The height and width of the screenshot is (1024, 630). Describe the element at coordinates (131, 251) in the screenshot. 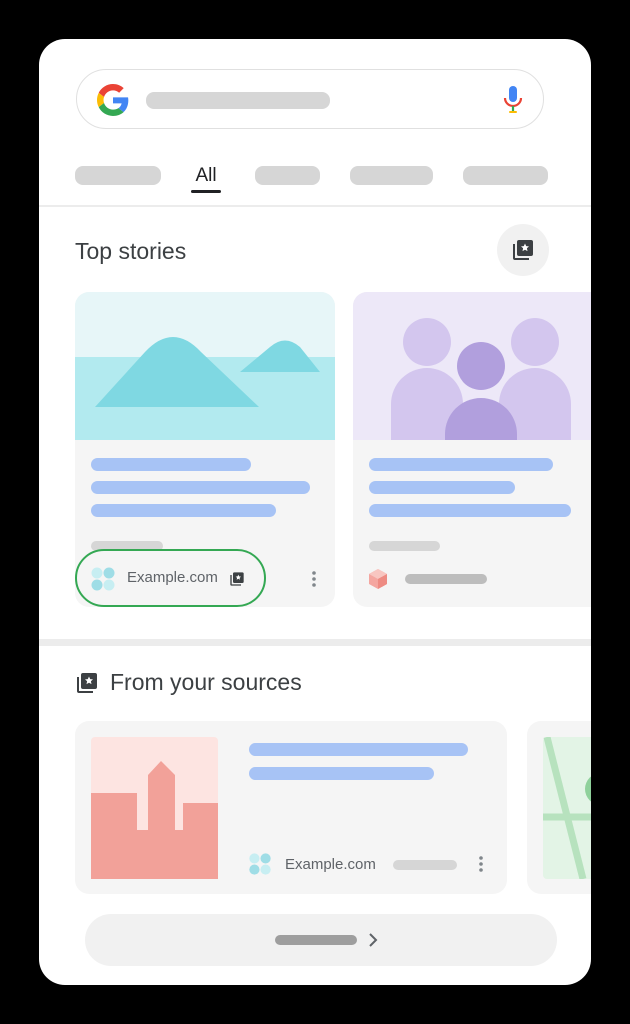

I see `top-stories-title: Top stories` at that location.